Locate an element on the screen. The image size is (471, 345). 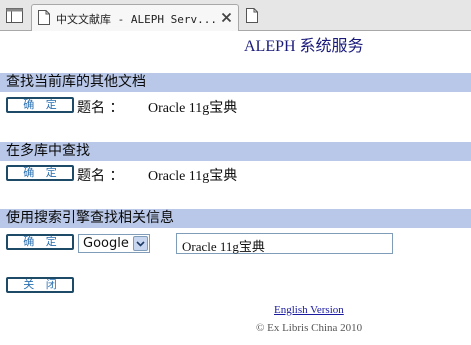
close-button: 关 闭 is located at coordinates (40, 285).